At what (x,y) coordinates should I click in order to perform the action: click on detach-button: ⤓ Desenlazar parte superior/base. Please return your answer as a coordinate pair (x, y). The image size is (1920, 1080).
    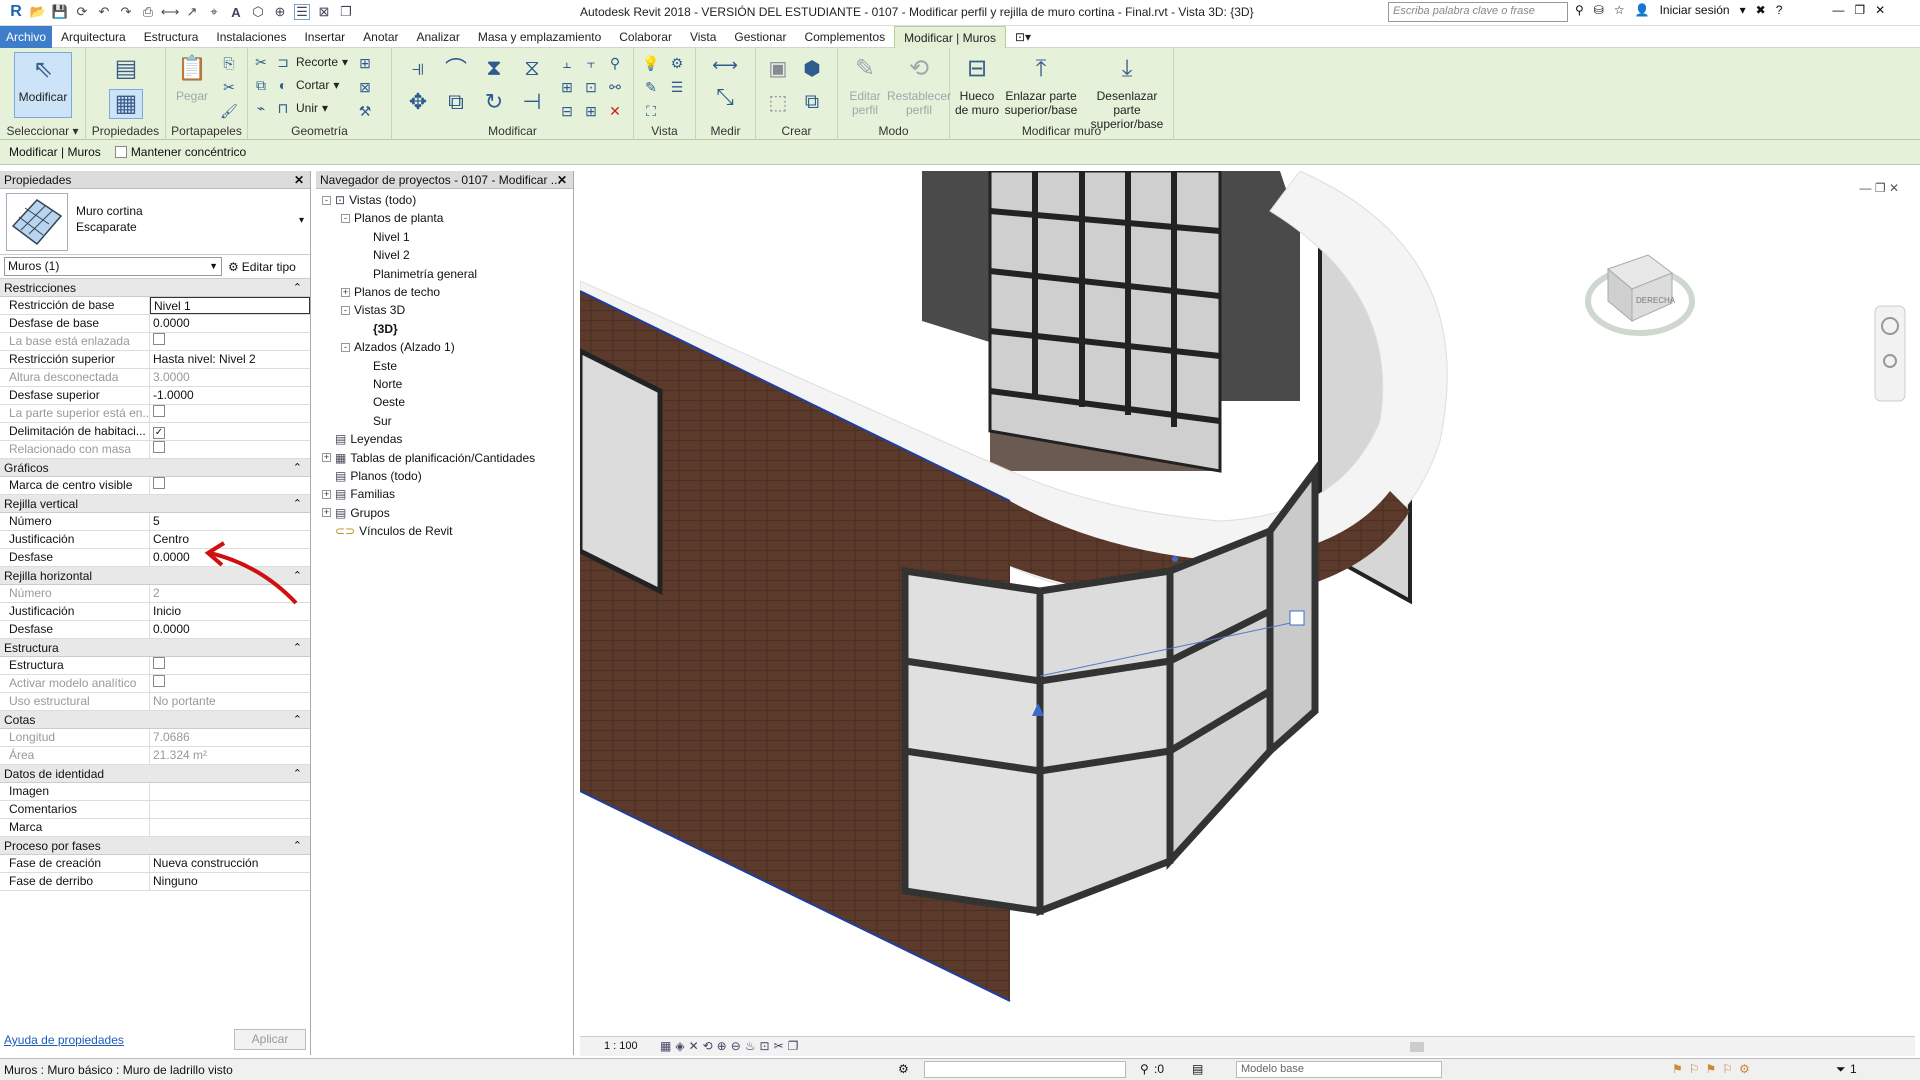
    Looking at the image, I should click on (1127, 92).